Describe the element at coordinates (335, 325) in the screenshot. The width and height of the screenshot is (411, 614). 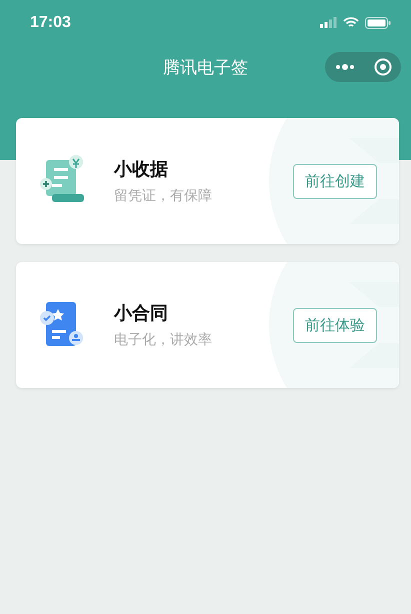
I see `action-button: 前往体验` at that location.